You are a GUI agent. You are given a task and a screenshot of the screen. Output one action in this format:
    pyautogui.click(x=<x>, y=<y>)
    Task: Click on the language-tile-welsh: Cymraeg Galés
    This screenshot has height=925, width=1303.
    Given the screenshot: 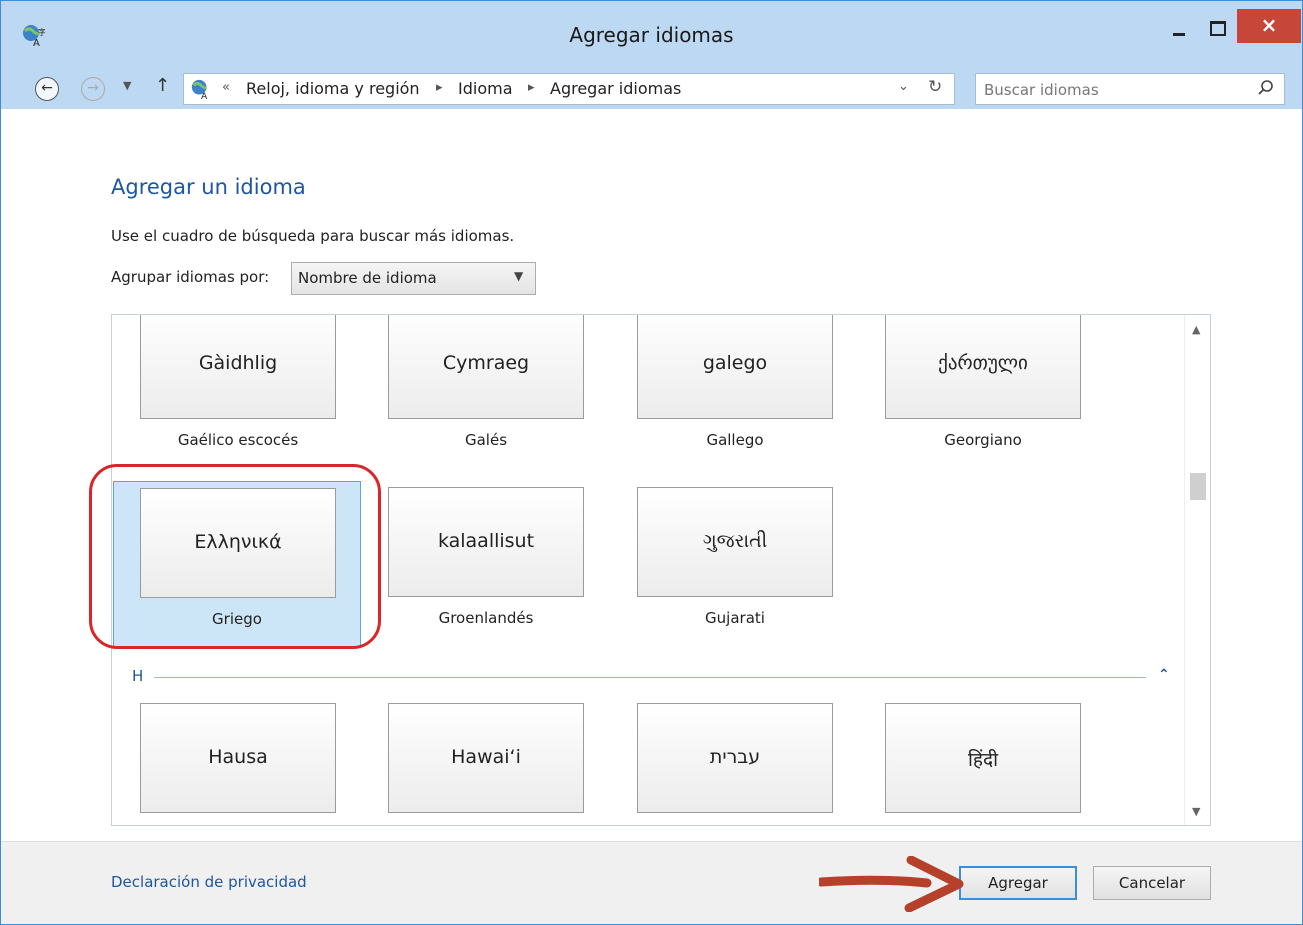 What is the action you would take?
    pyautogui.click(x=486, y=382)
    